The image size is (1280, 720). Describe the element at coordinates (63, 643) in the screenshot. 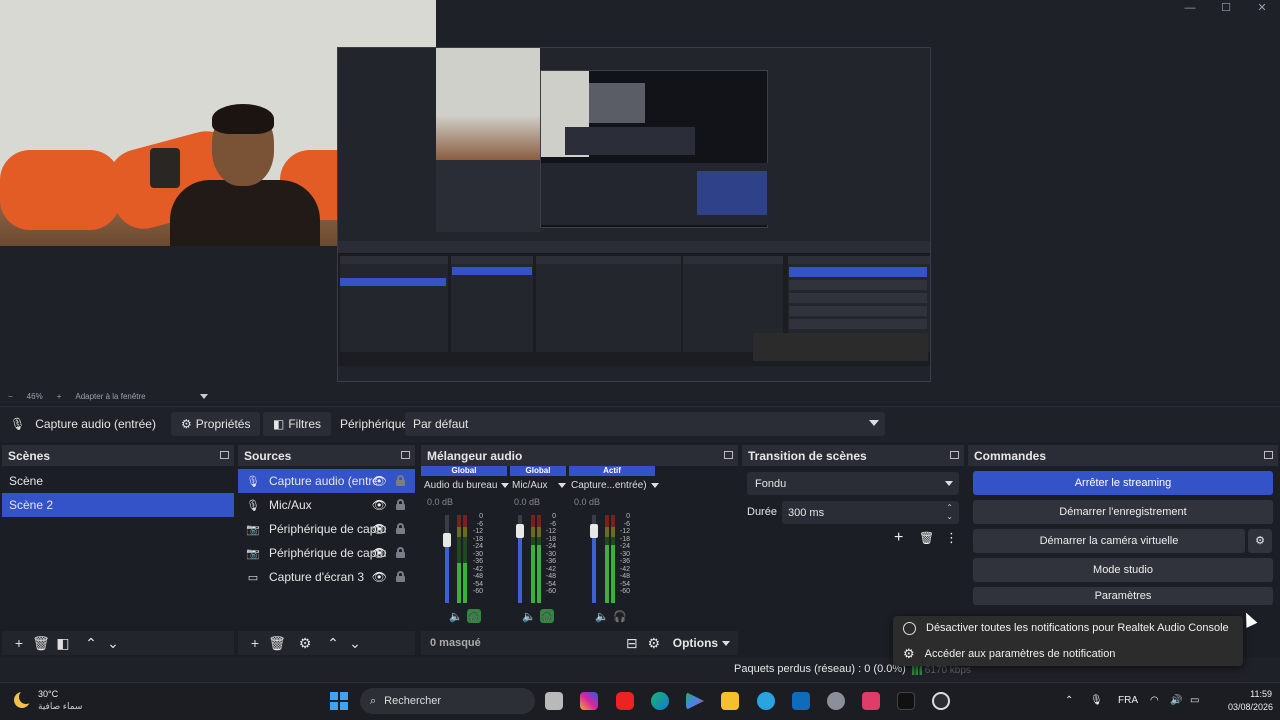

I see `scene-filters-button: ◧` at that location.